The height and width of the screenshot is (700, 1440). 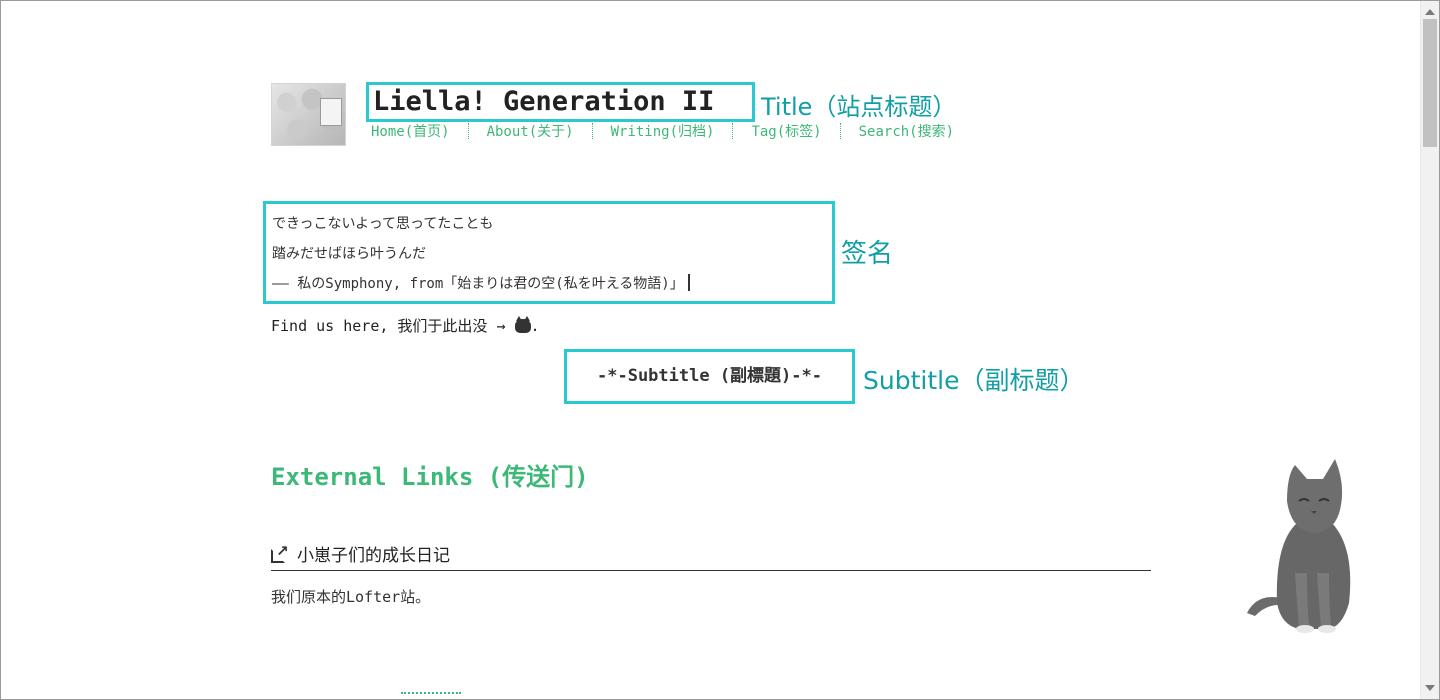 I want to click on nav-tag: Tag(标签), so click(x=786, y=131).